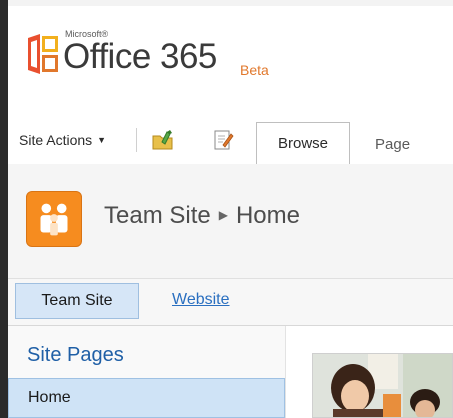 This screenshot has height=418, width=453. What do you see at coordinates (157, 215) in the screenshot?
I see `breadcrumb-site: Team Site` at bounding box center [157, 215].